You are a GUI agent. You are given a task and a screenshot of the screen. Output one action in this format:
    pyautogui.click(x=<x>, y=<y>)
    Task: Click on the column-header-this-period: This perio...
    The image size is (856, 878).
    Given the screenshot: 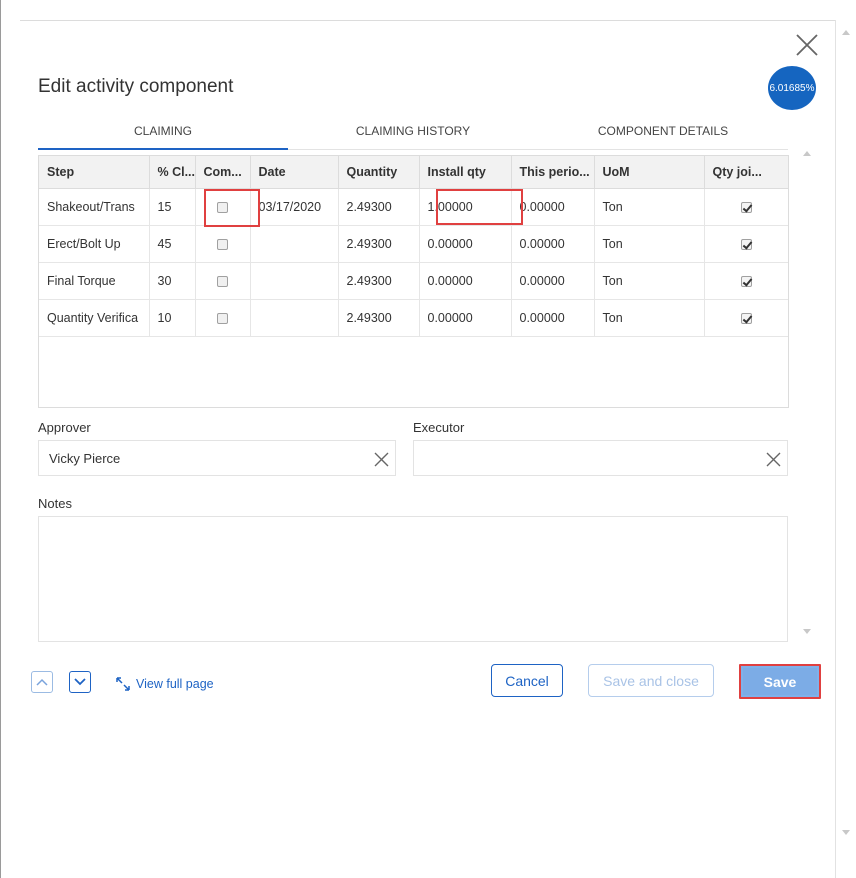 What is the action you would take?
    pyautogui.click(x=553, y=172)
    